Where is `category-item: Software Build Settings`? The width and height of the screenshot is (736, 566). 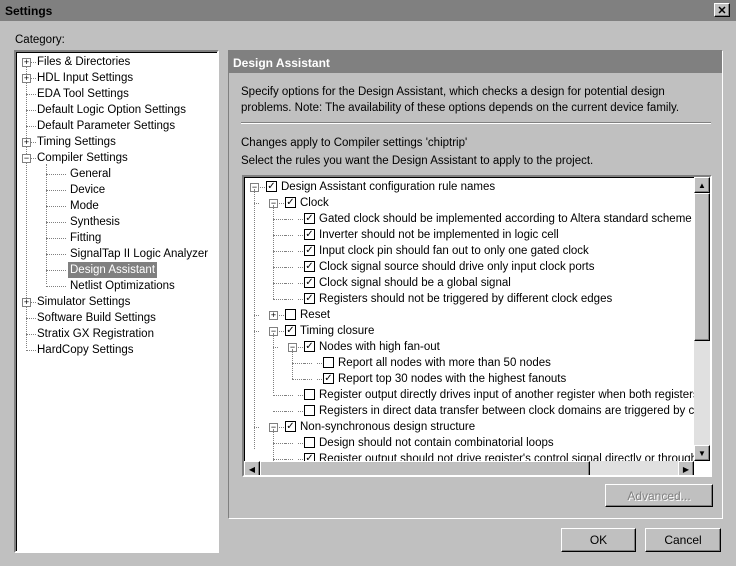 category-item: Software Build Settings is located at coordinates (116, 318).